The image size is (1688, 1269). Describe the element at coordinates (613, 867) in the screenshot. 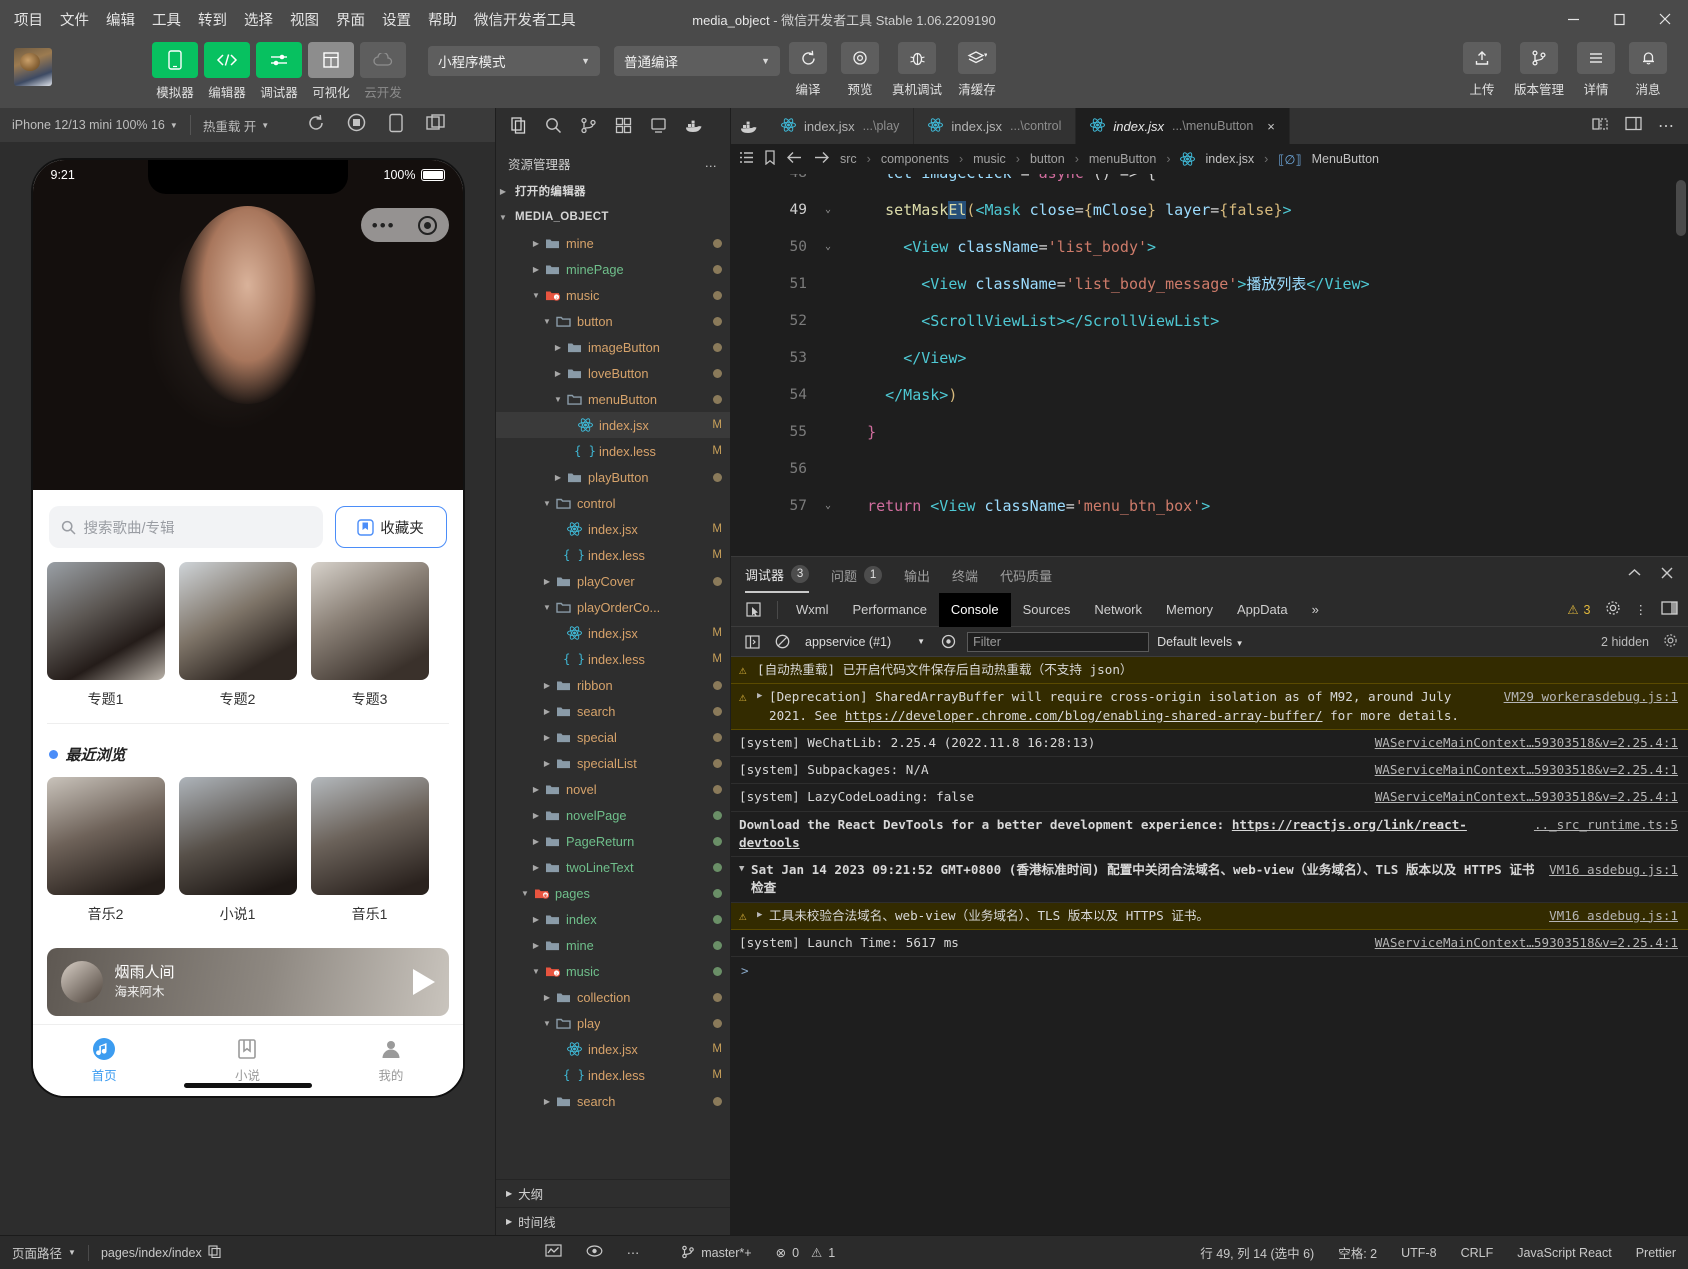

I see `tree-item-twolinetext: ▶ twoLineText` at that location.